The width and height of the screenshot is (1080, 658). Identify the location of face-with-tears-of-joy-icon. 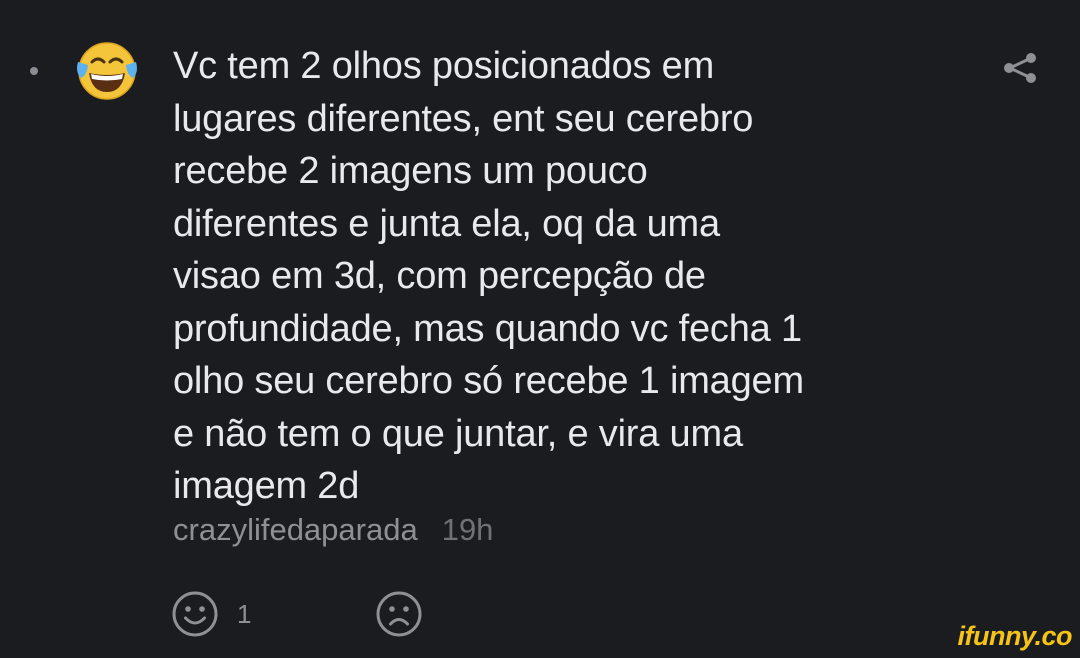
(107, 71).